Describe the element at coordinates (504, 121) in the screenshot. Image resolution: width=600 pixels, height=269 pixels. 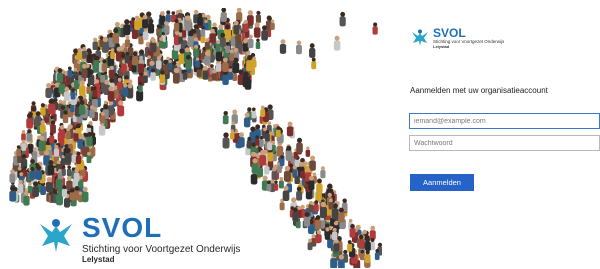
I see `email-field` at that location.